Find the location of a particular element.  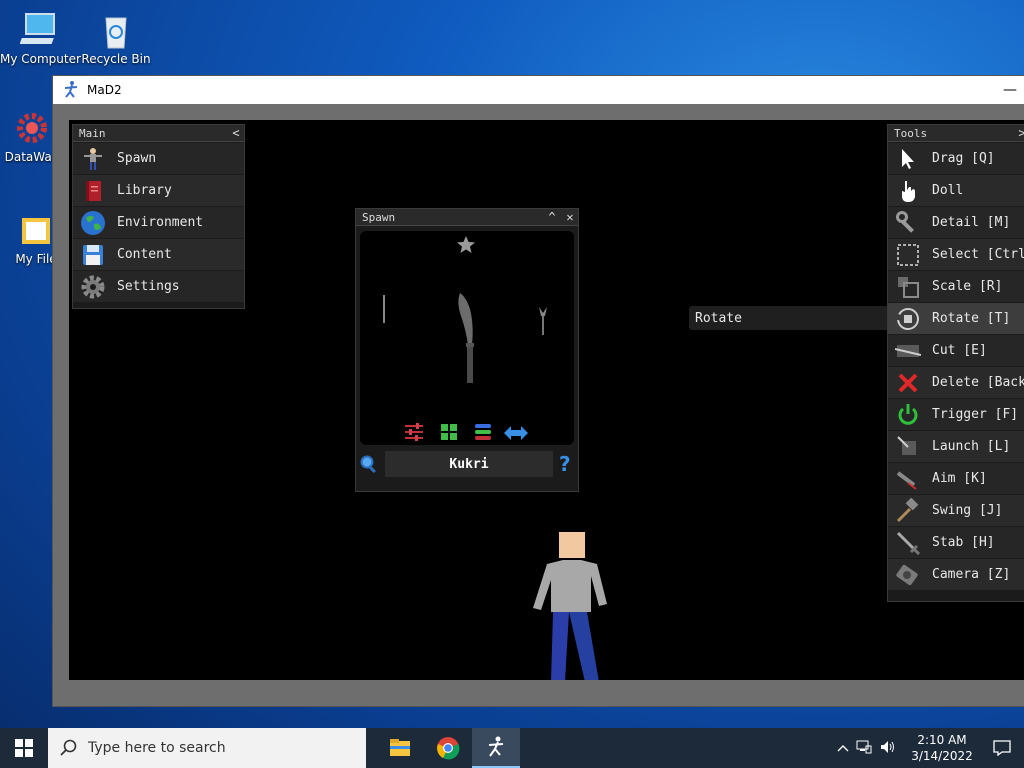

tool-aim: Aim [K] is located at coordinates (956, 478).